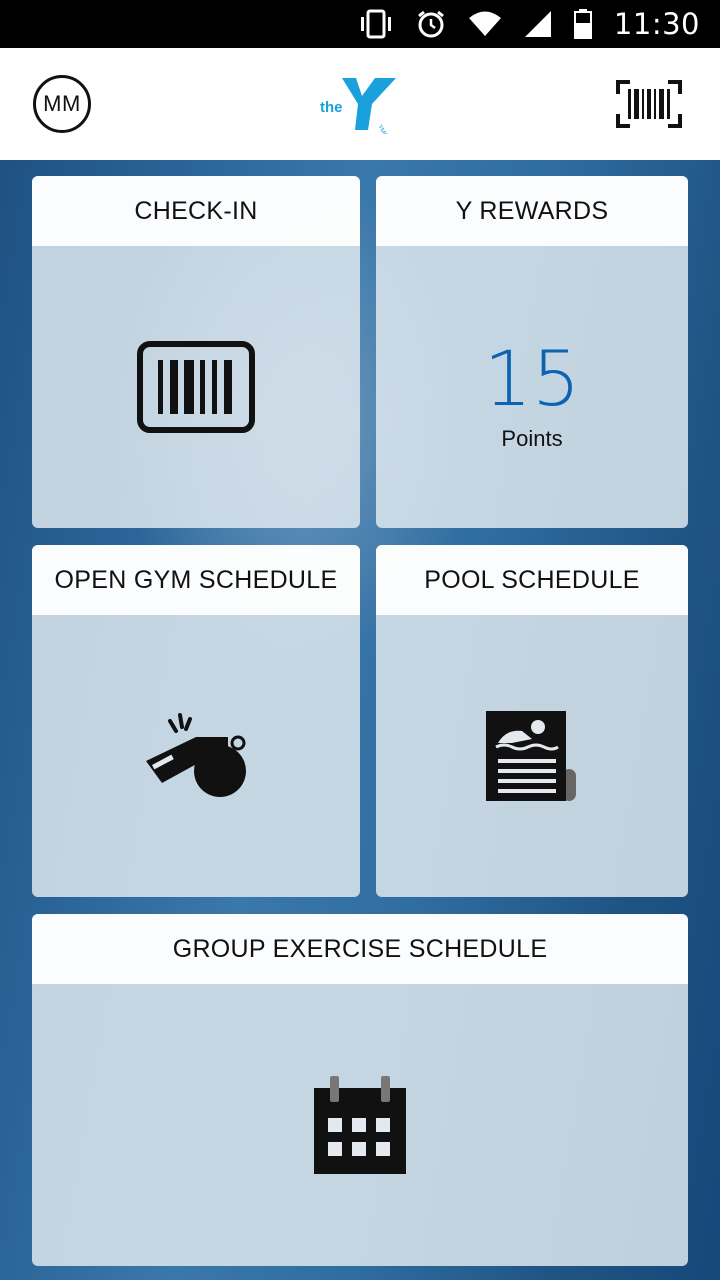  Describe the element at coordinates (582, 24) in the screenshot. I see `battery-icon` at that location.